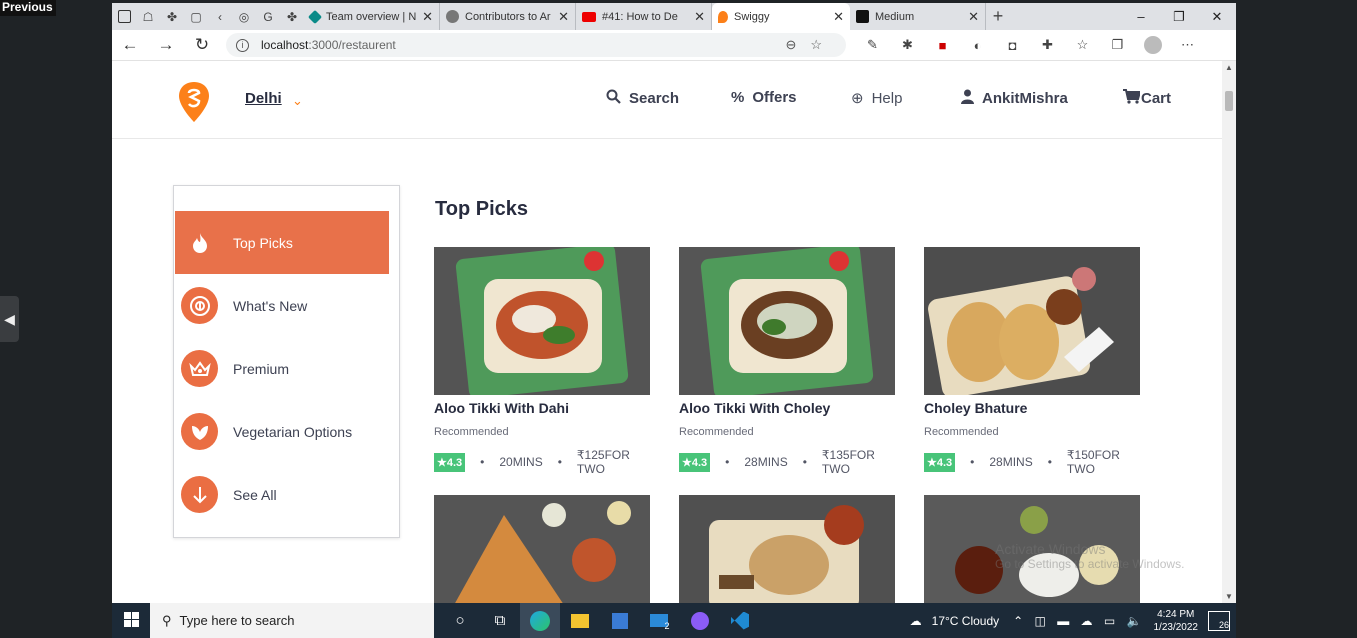 The width and height of the screenshot is (1357, 638). Describe the element at coordinates (536, 45) in the screenshot. I see `url-field: i localhost:3000/restaurent ⊖☆` at that location.